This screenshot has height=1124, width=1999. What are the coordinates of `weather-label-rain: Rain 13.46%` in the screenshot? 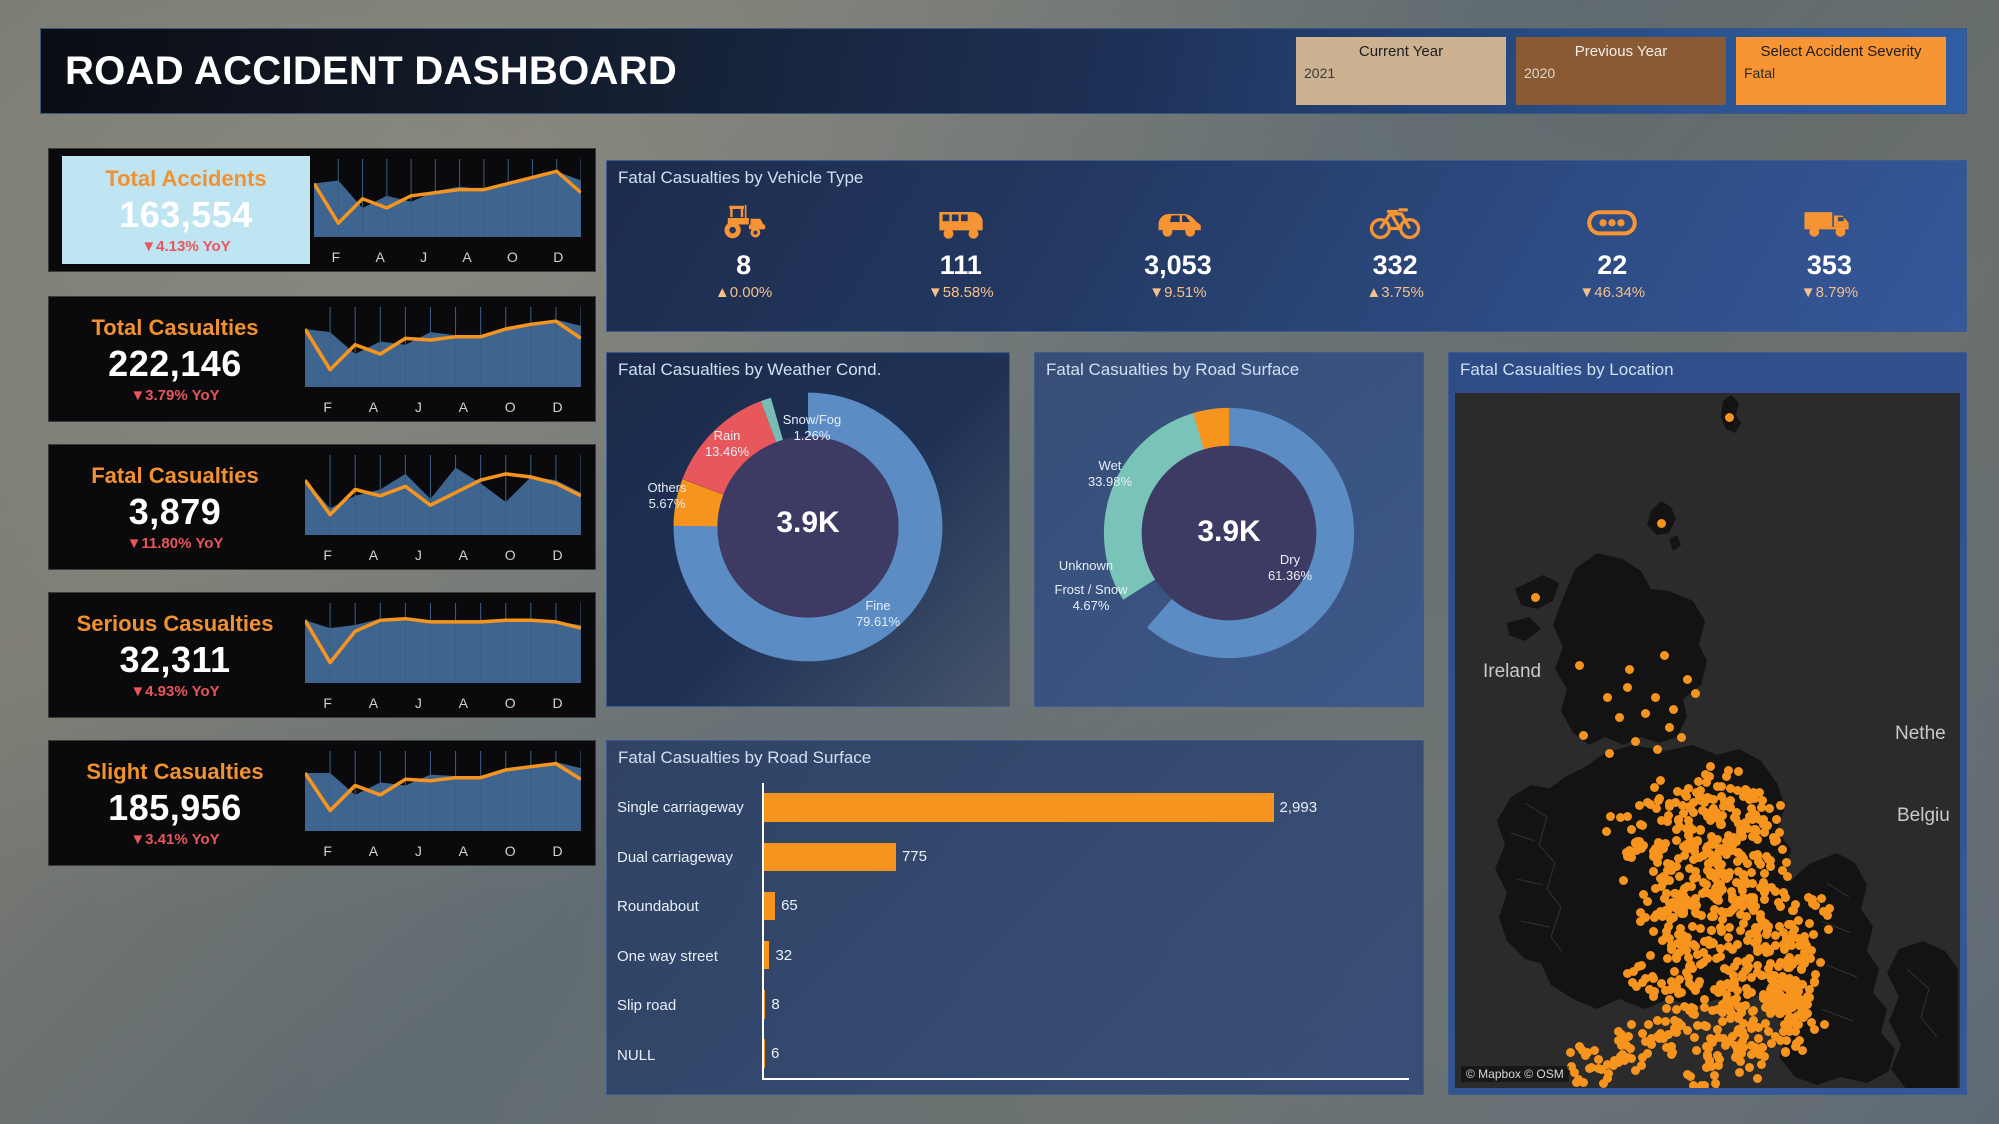 It's located at (727, 443).